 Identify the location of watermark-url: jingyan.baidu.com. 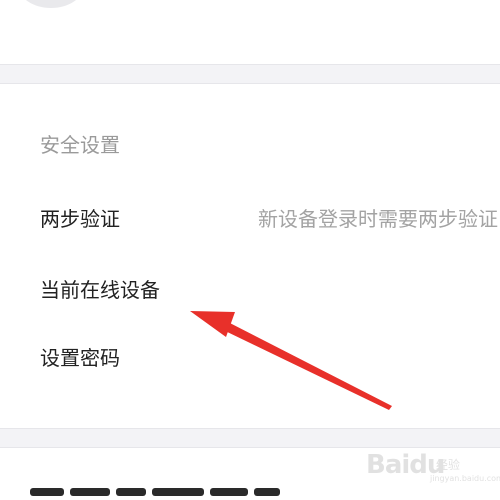
(465, 478).